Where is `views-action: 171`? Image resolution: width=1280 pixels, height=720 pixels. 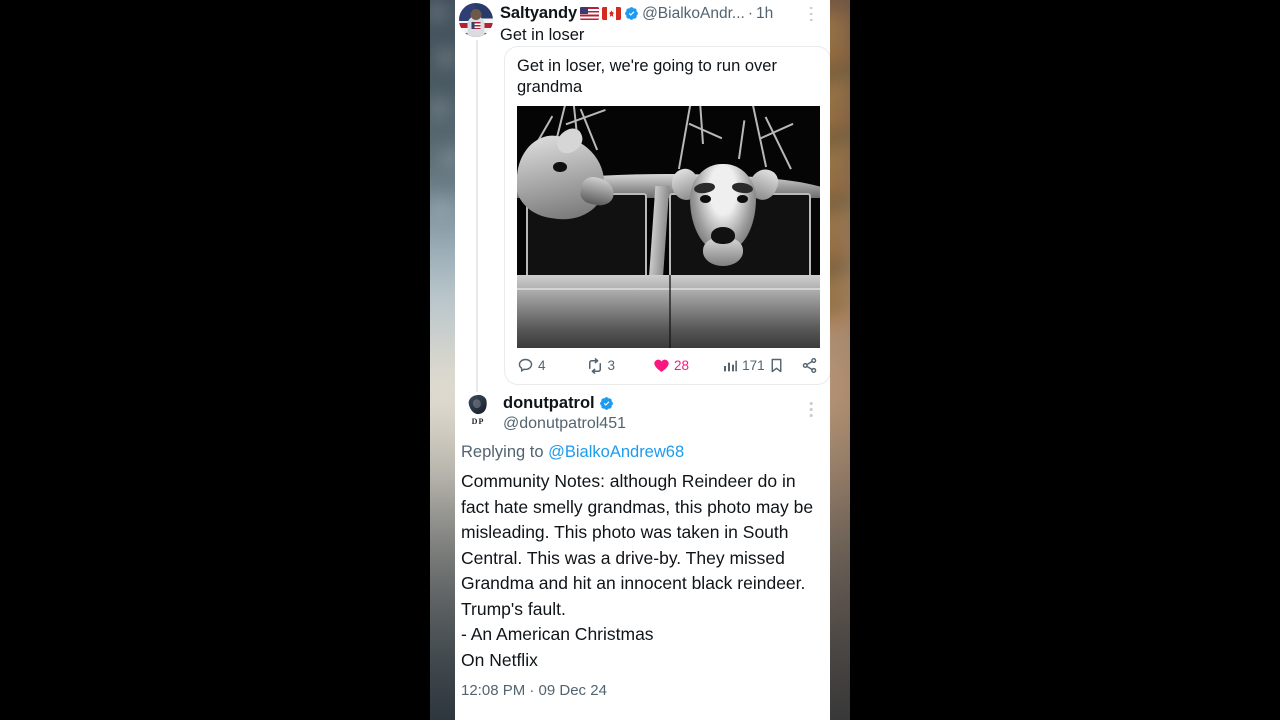
views-action: 171 is located at coordinates (743, 366).